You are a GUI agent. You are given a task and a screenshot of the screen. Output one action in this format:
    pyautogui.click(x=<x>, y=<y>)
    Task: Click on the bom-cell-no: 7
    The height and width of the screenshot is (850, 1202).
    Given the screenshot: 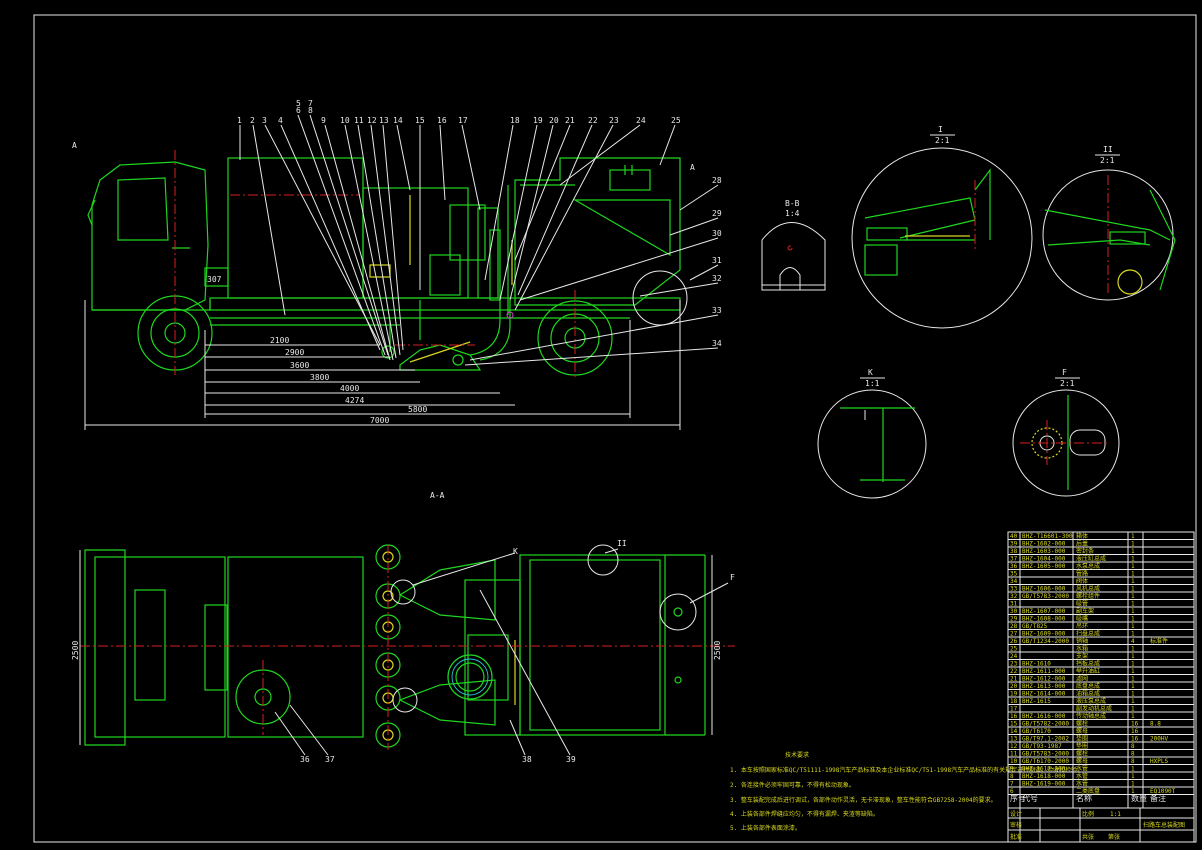 What is the action you would take?
    pyautogui.click(x=1012, y=784)
    